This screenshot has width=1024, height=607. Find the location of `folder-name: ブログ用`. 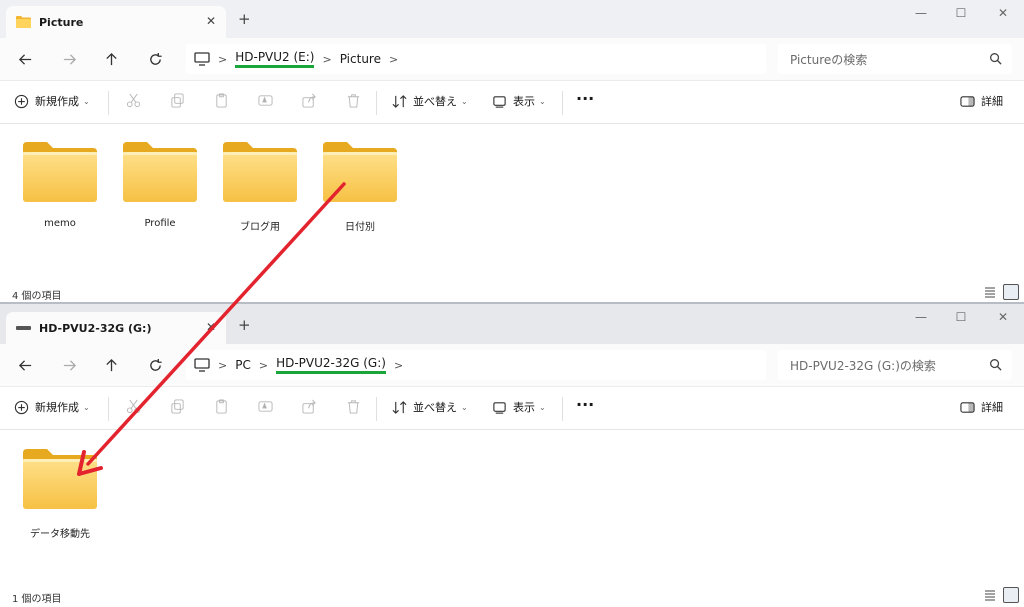

folder-name: ブログ用 is located at coordinates (260, 227).